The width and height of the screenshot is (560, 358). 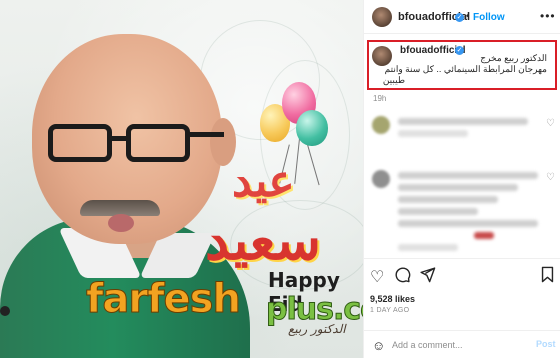 I want to click on caption-avatar, so click(x=382, y=56).